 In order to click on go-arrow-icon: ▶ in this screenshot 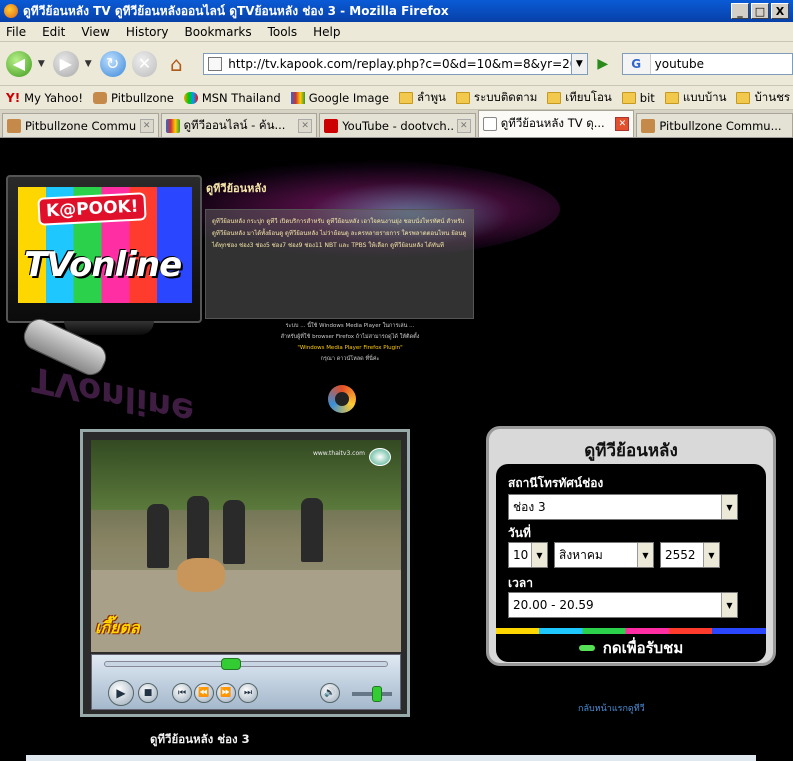, I will do `click(603, 64)`.